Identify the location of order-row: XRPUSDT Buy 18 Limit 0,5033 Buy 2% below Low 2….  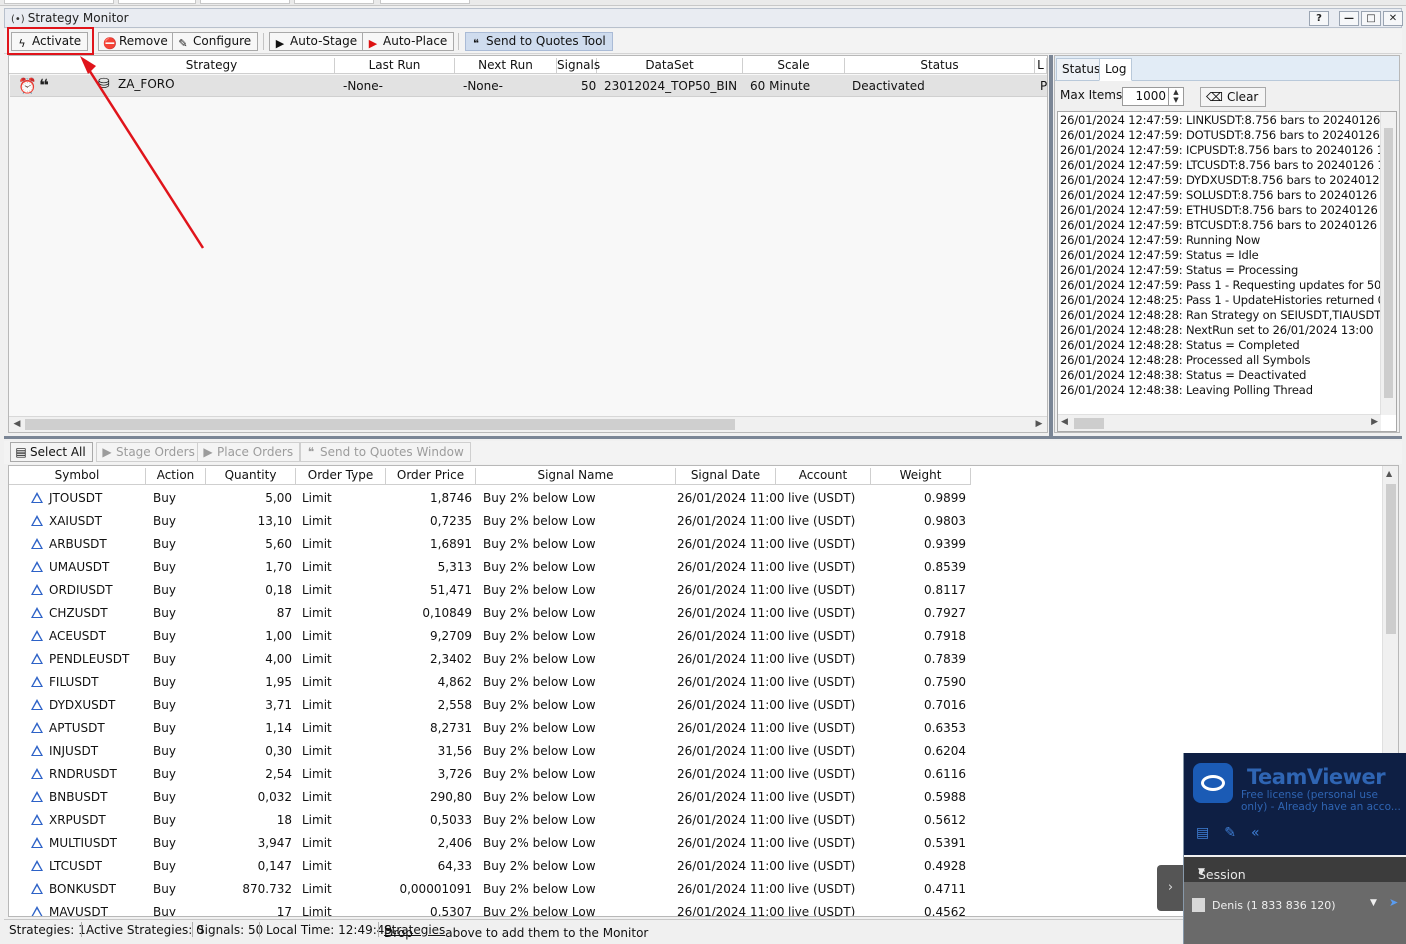
(490, 818).